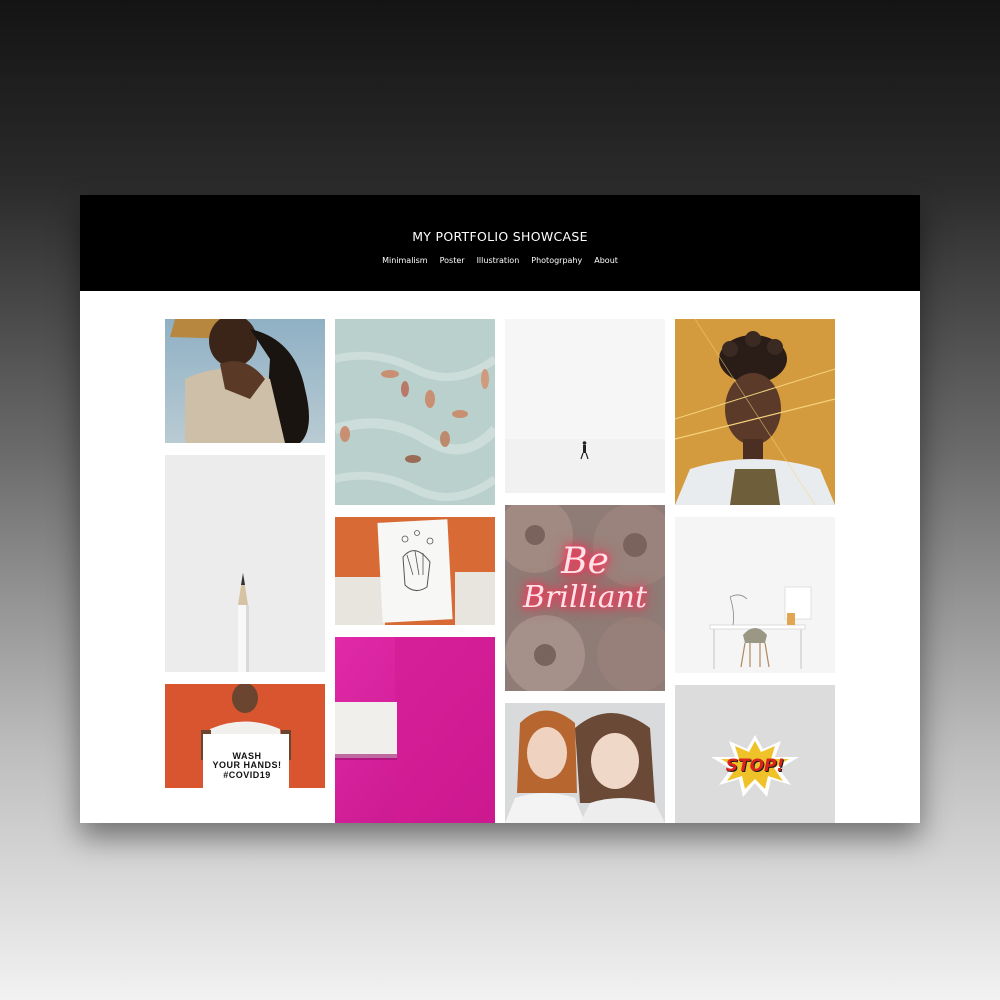 This screenshot has width=1000, height=1000. I want to click on neon-text: Be Brilliant, so click(585, 579).